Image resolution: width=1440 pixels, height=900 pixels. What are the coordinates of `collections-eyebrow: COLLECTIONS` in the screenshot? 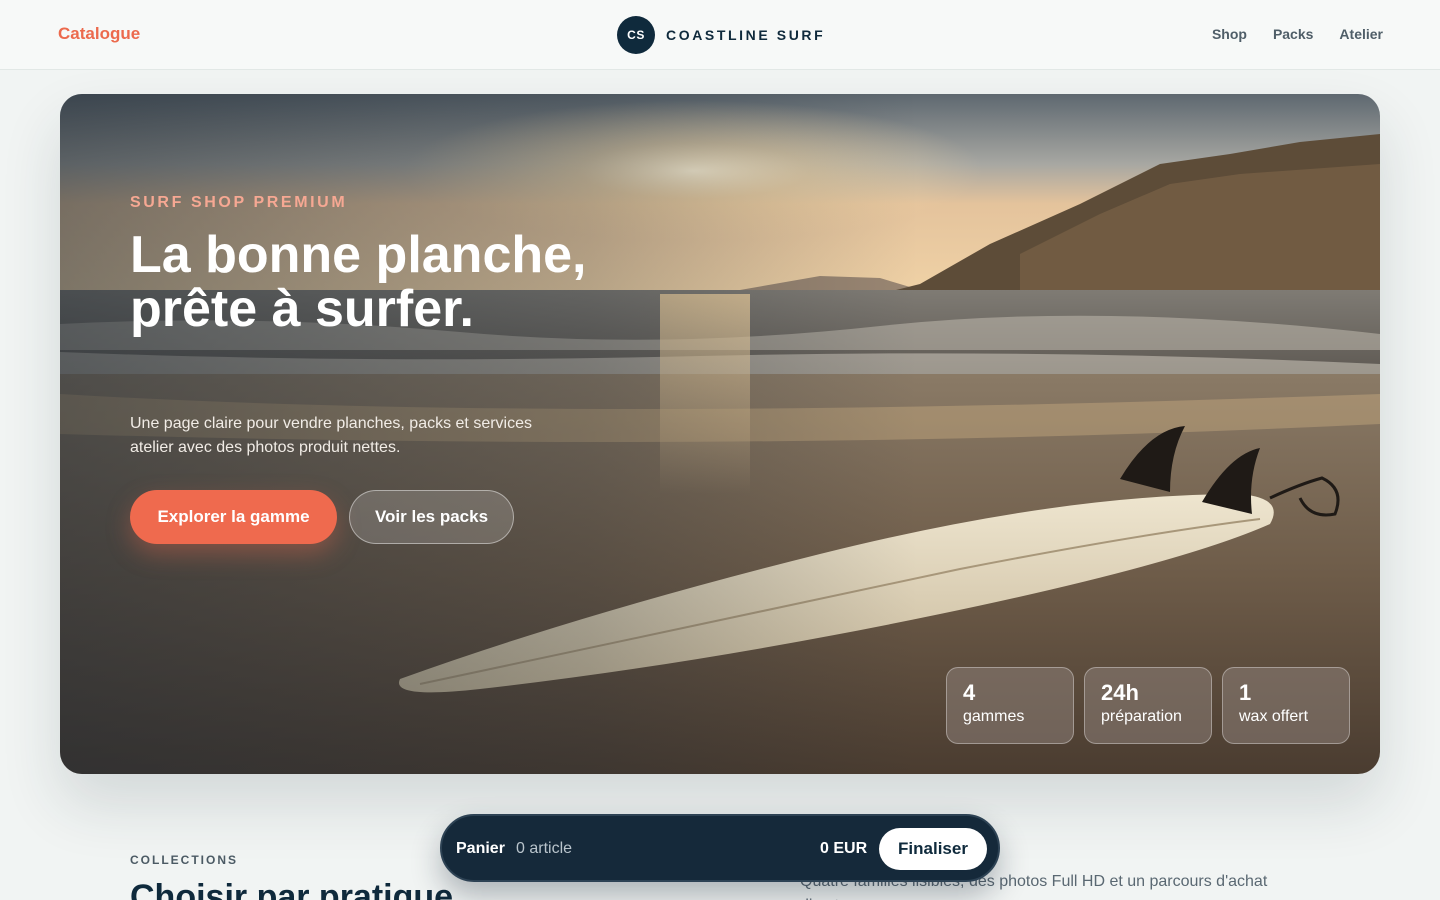 It's located at (184, 860).